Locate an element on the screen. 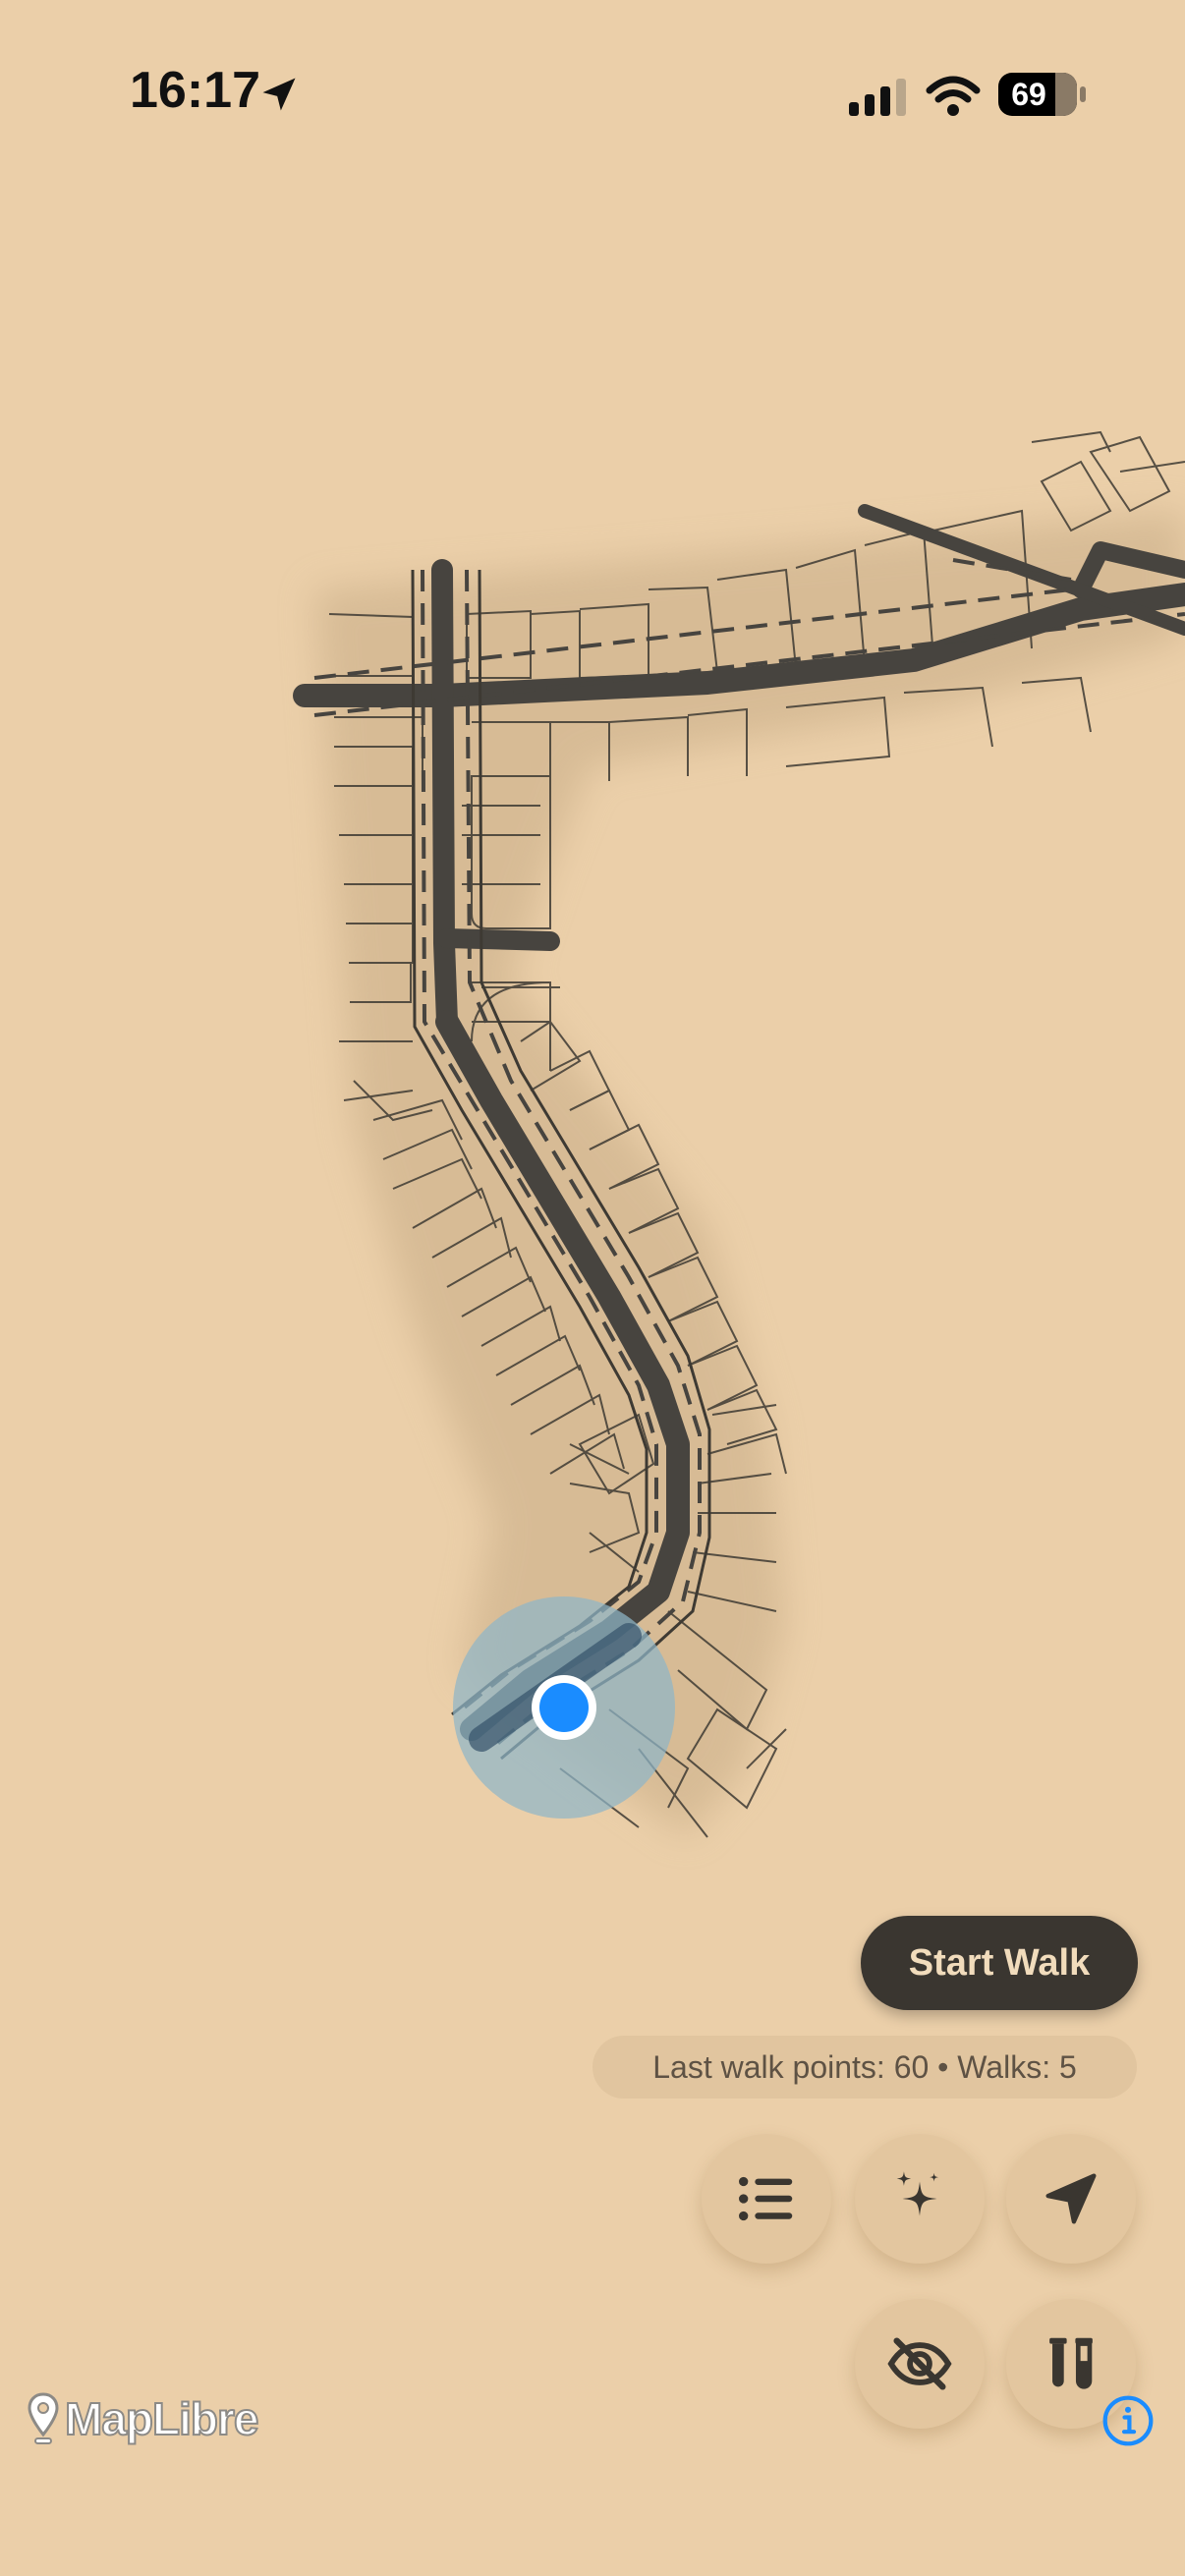 Image resolution: width=1185 pixels, height=2576 pixels. navigation-arrow-icon is located at coordinates (1071, 2198).